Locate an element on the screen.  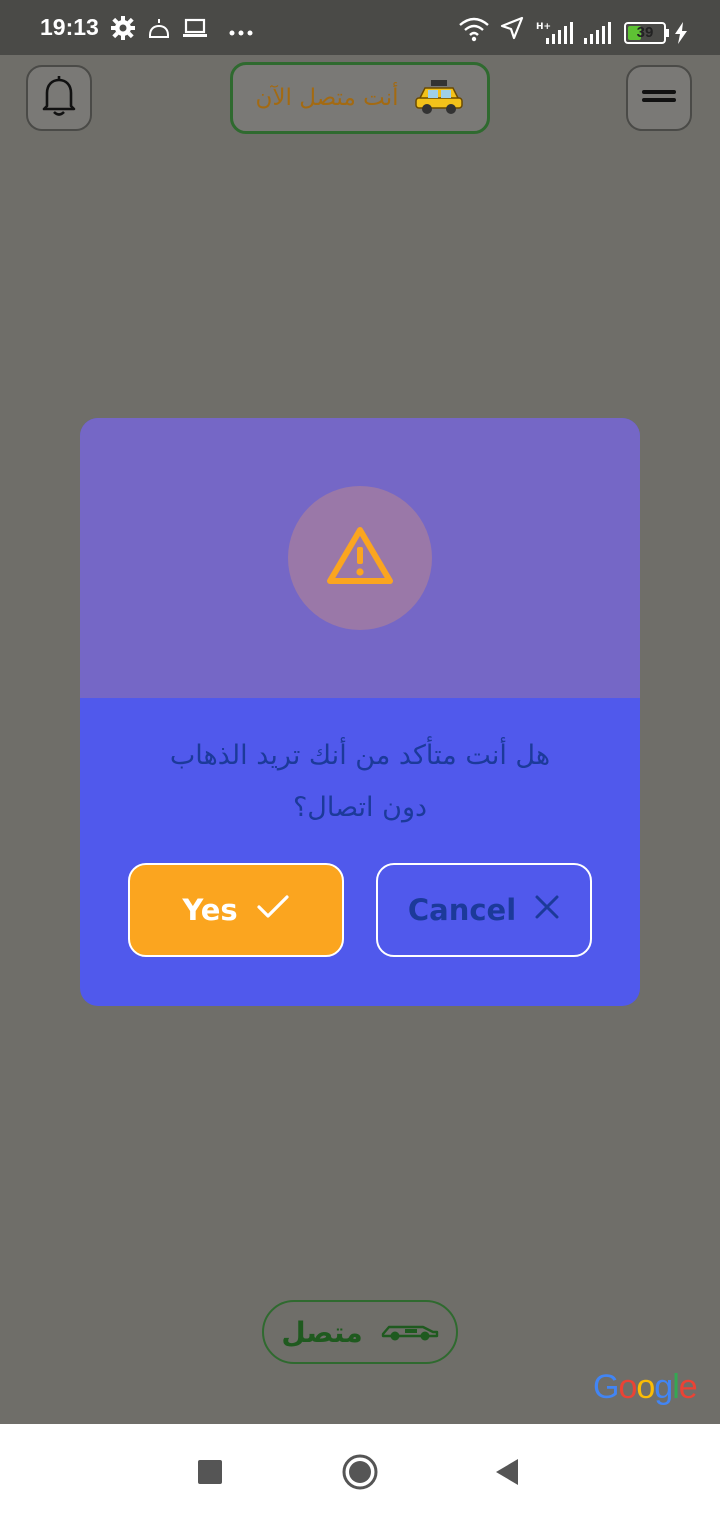
dialog-message-line2: دون اتصال؟ is located at coordinates (360, 807).